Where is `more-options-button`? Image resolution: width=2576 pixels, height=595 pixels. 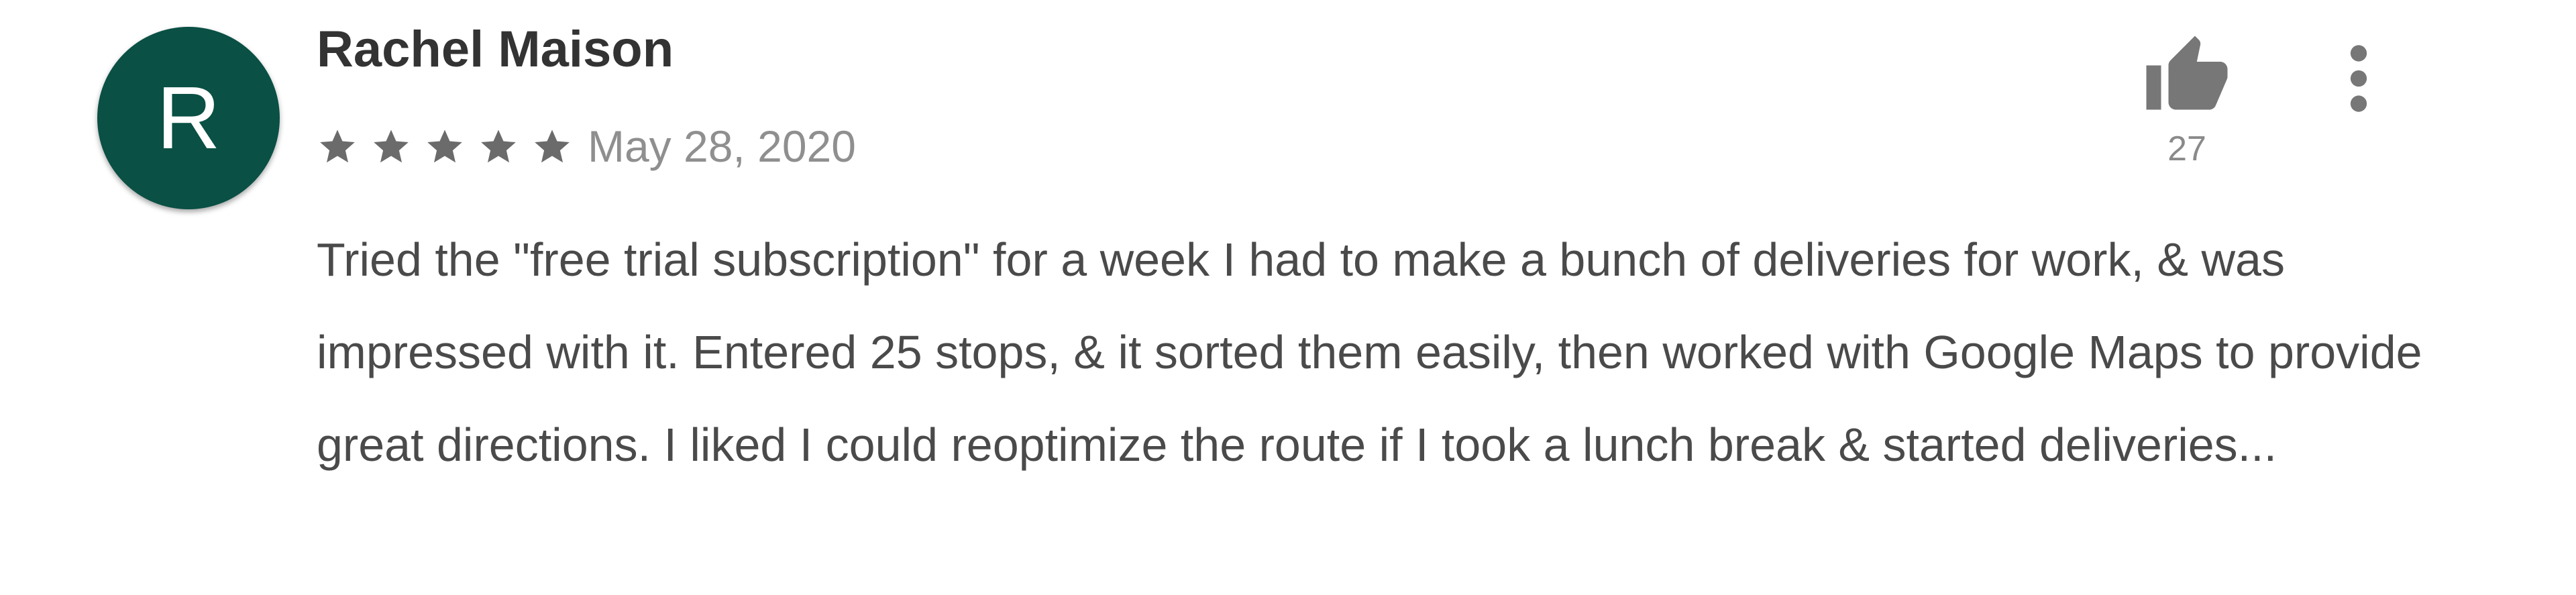 more-options-button is located at coordinates (2359, 78).